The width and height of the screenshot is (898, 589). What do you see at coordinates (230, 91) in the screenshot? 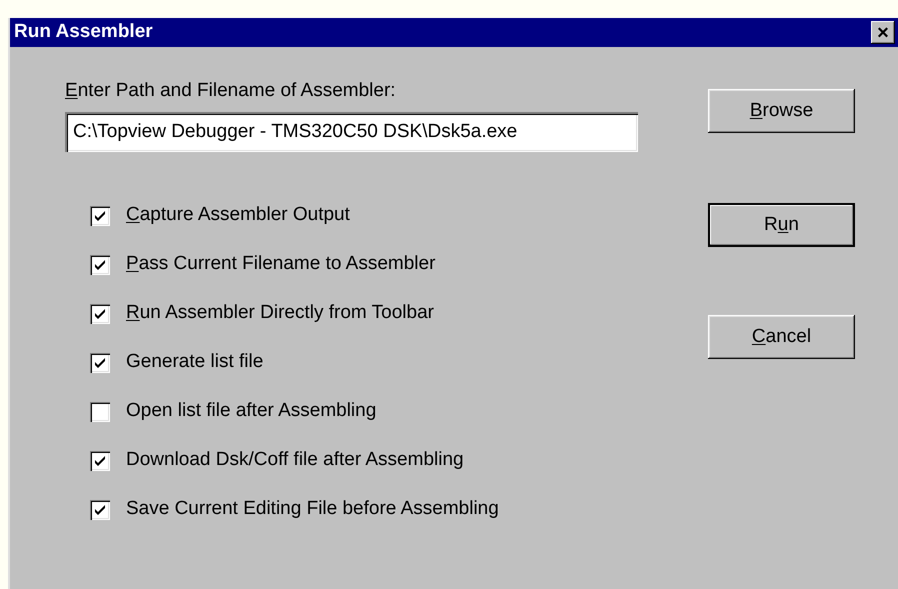
I see `path-label: Enter Path and Filename of Assembler:` at bounding box center [230, 91].